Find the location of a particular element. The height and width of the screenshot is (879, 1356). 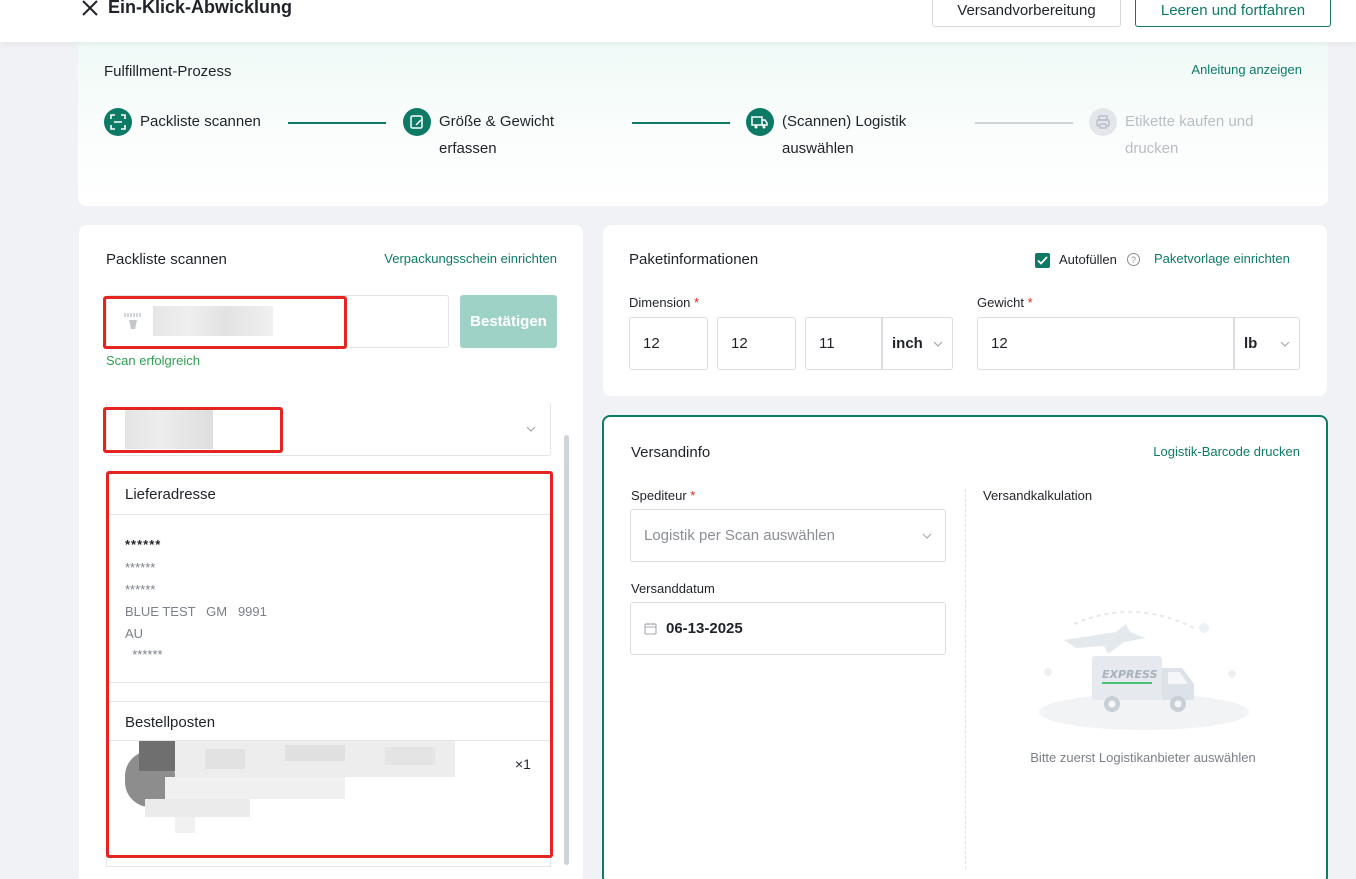

edit-form-icon is located at coordinates (417, 122).